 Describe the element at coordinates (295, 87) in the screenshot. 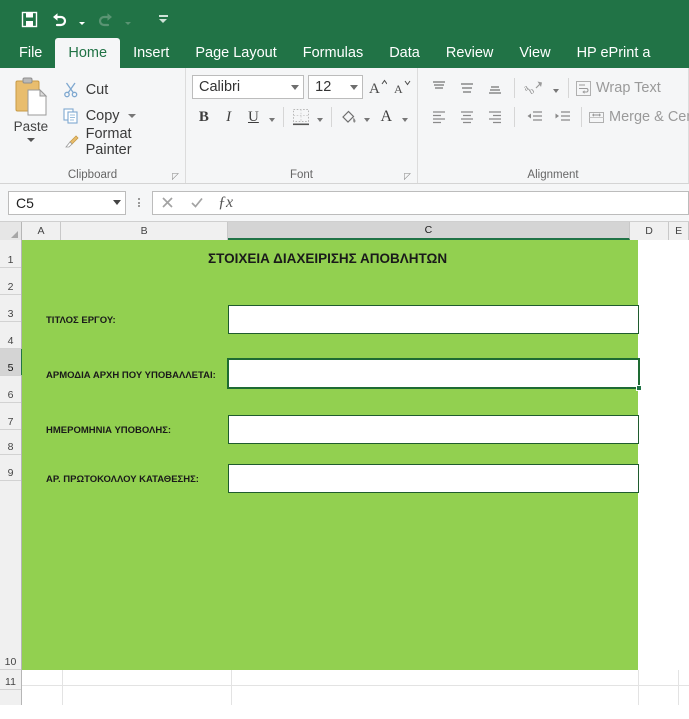

I see `font-name-dropdown-icon` at that location.